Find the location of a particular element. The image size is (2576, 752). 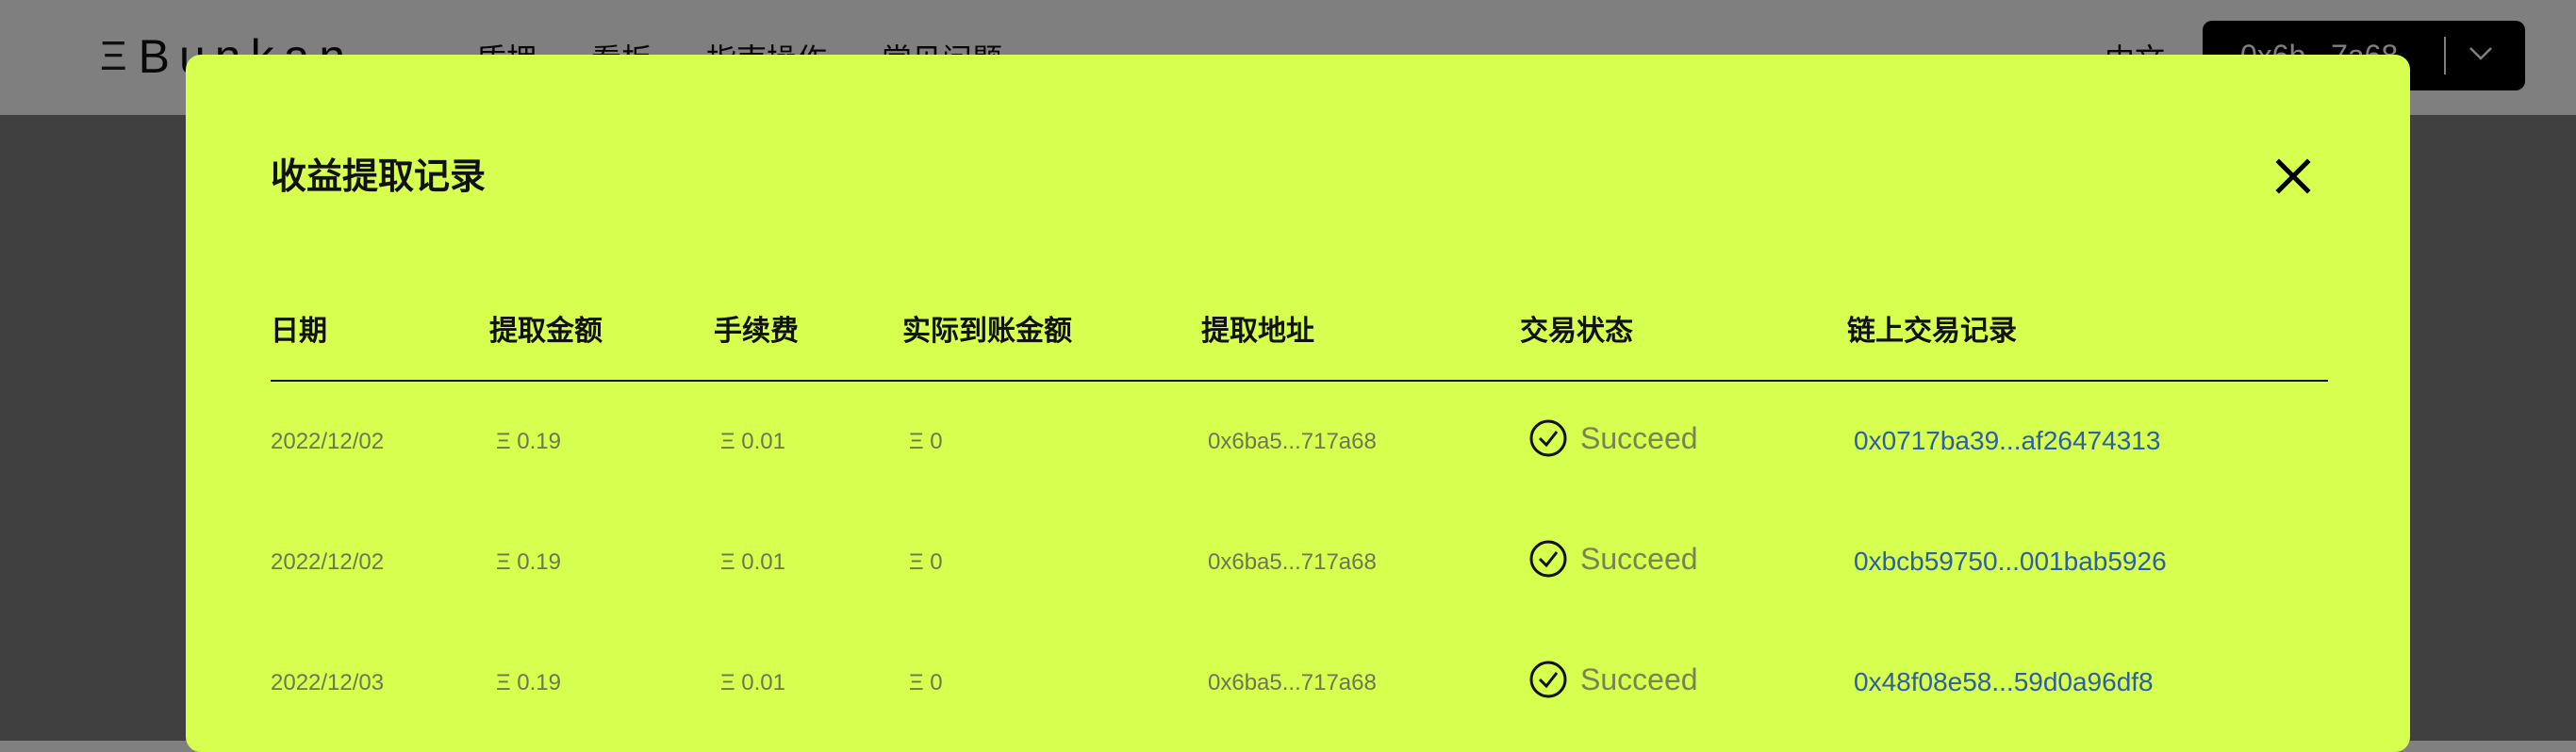

table-header: 日期 提取金额 手续费 实际到账金额 提取地址 交易状态 链上交易记录 is located at coordinates (1299, 343).